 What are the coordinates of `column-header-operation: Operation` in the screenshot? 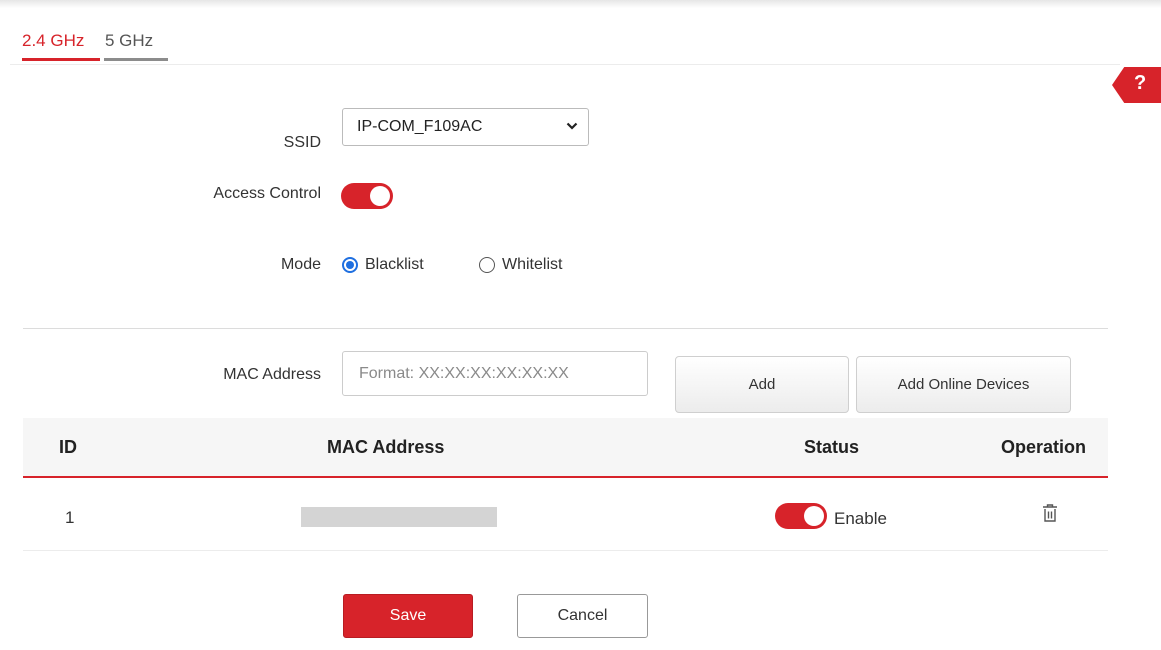 It's located at (1044, 447).